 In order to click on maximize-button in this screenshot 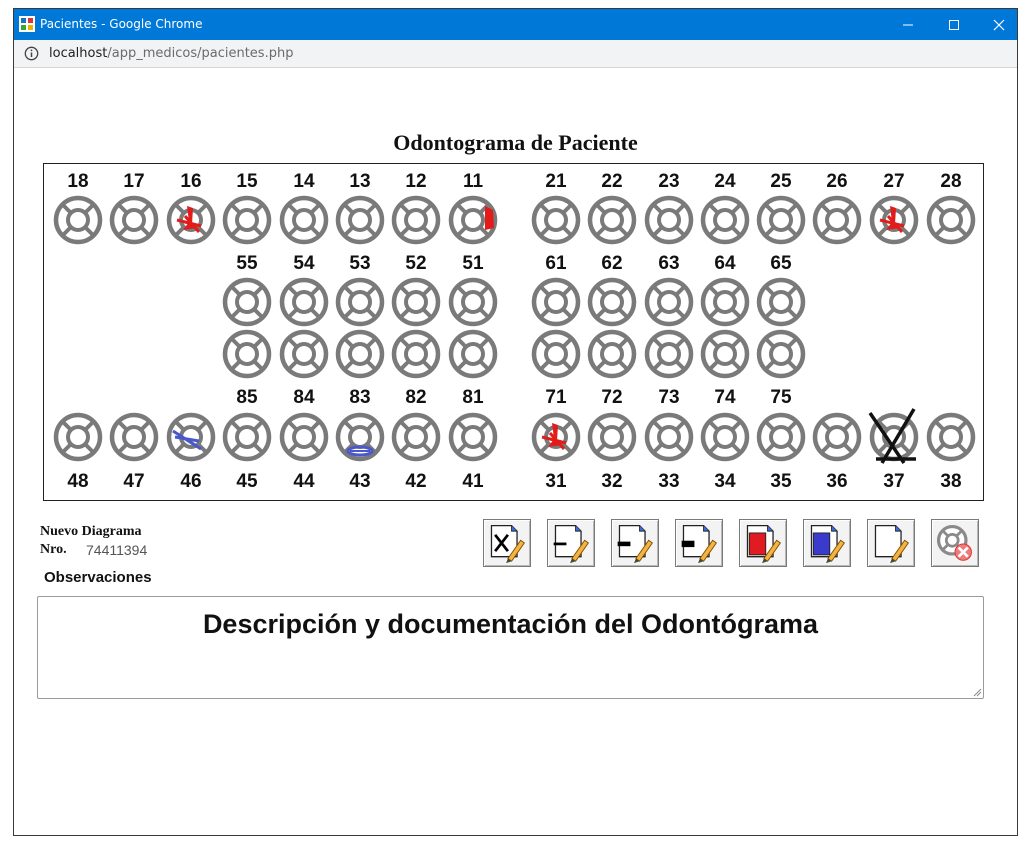, I will do `click(954, 24)`.